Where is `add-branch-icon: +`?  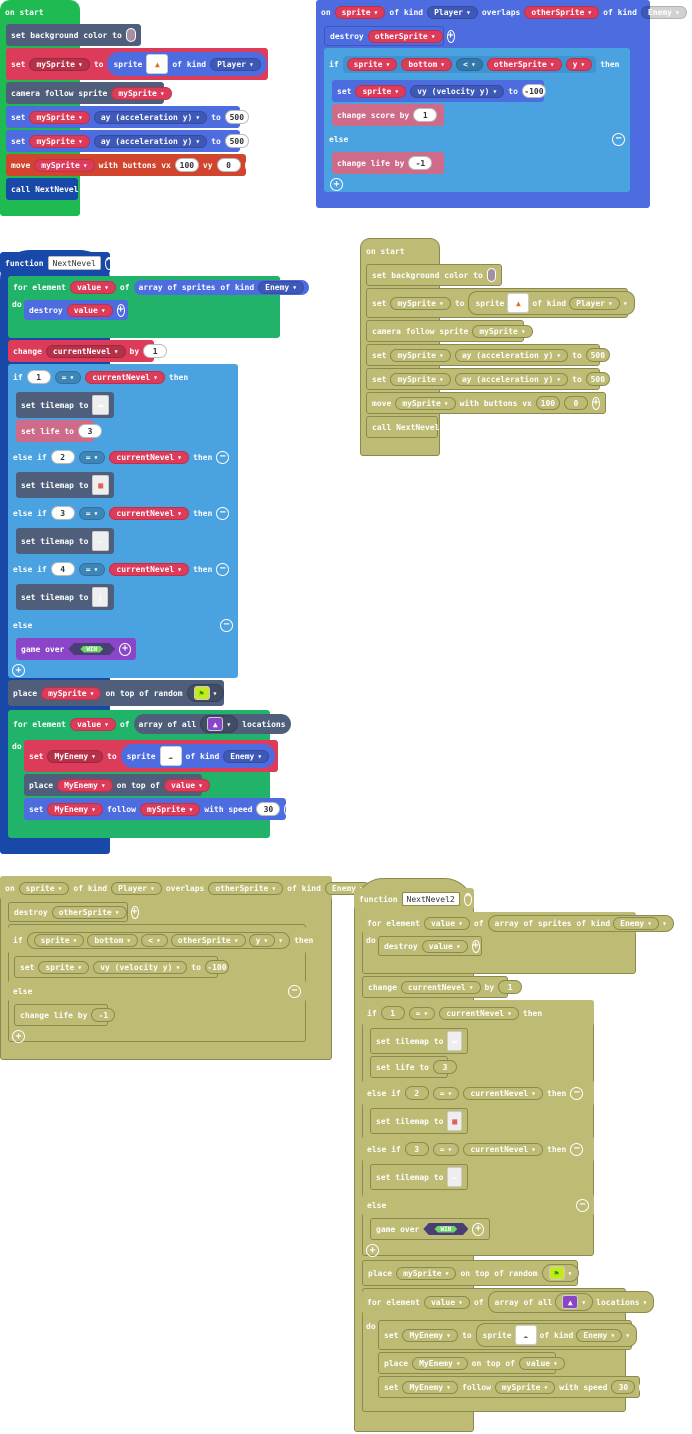
add-branch-icon: + is located at coordinates (372, 1250).